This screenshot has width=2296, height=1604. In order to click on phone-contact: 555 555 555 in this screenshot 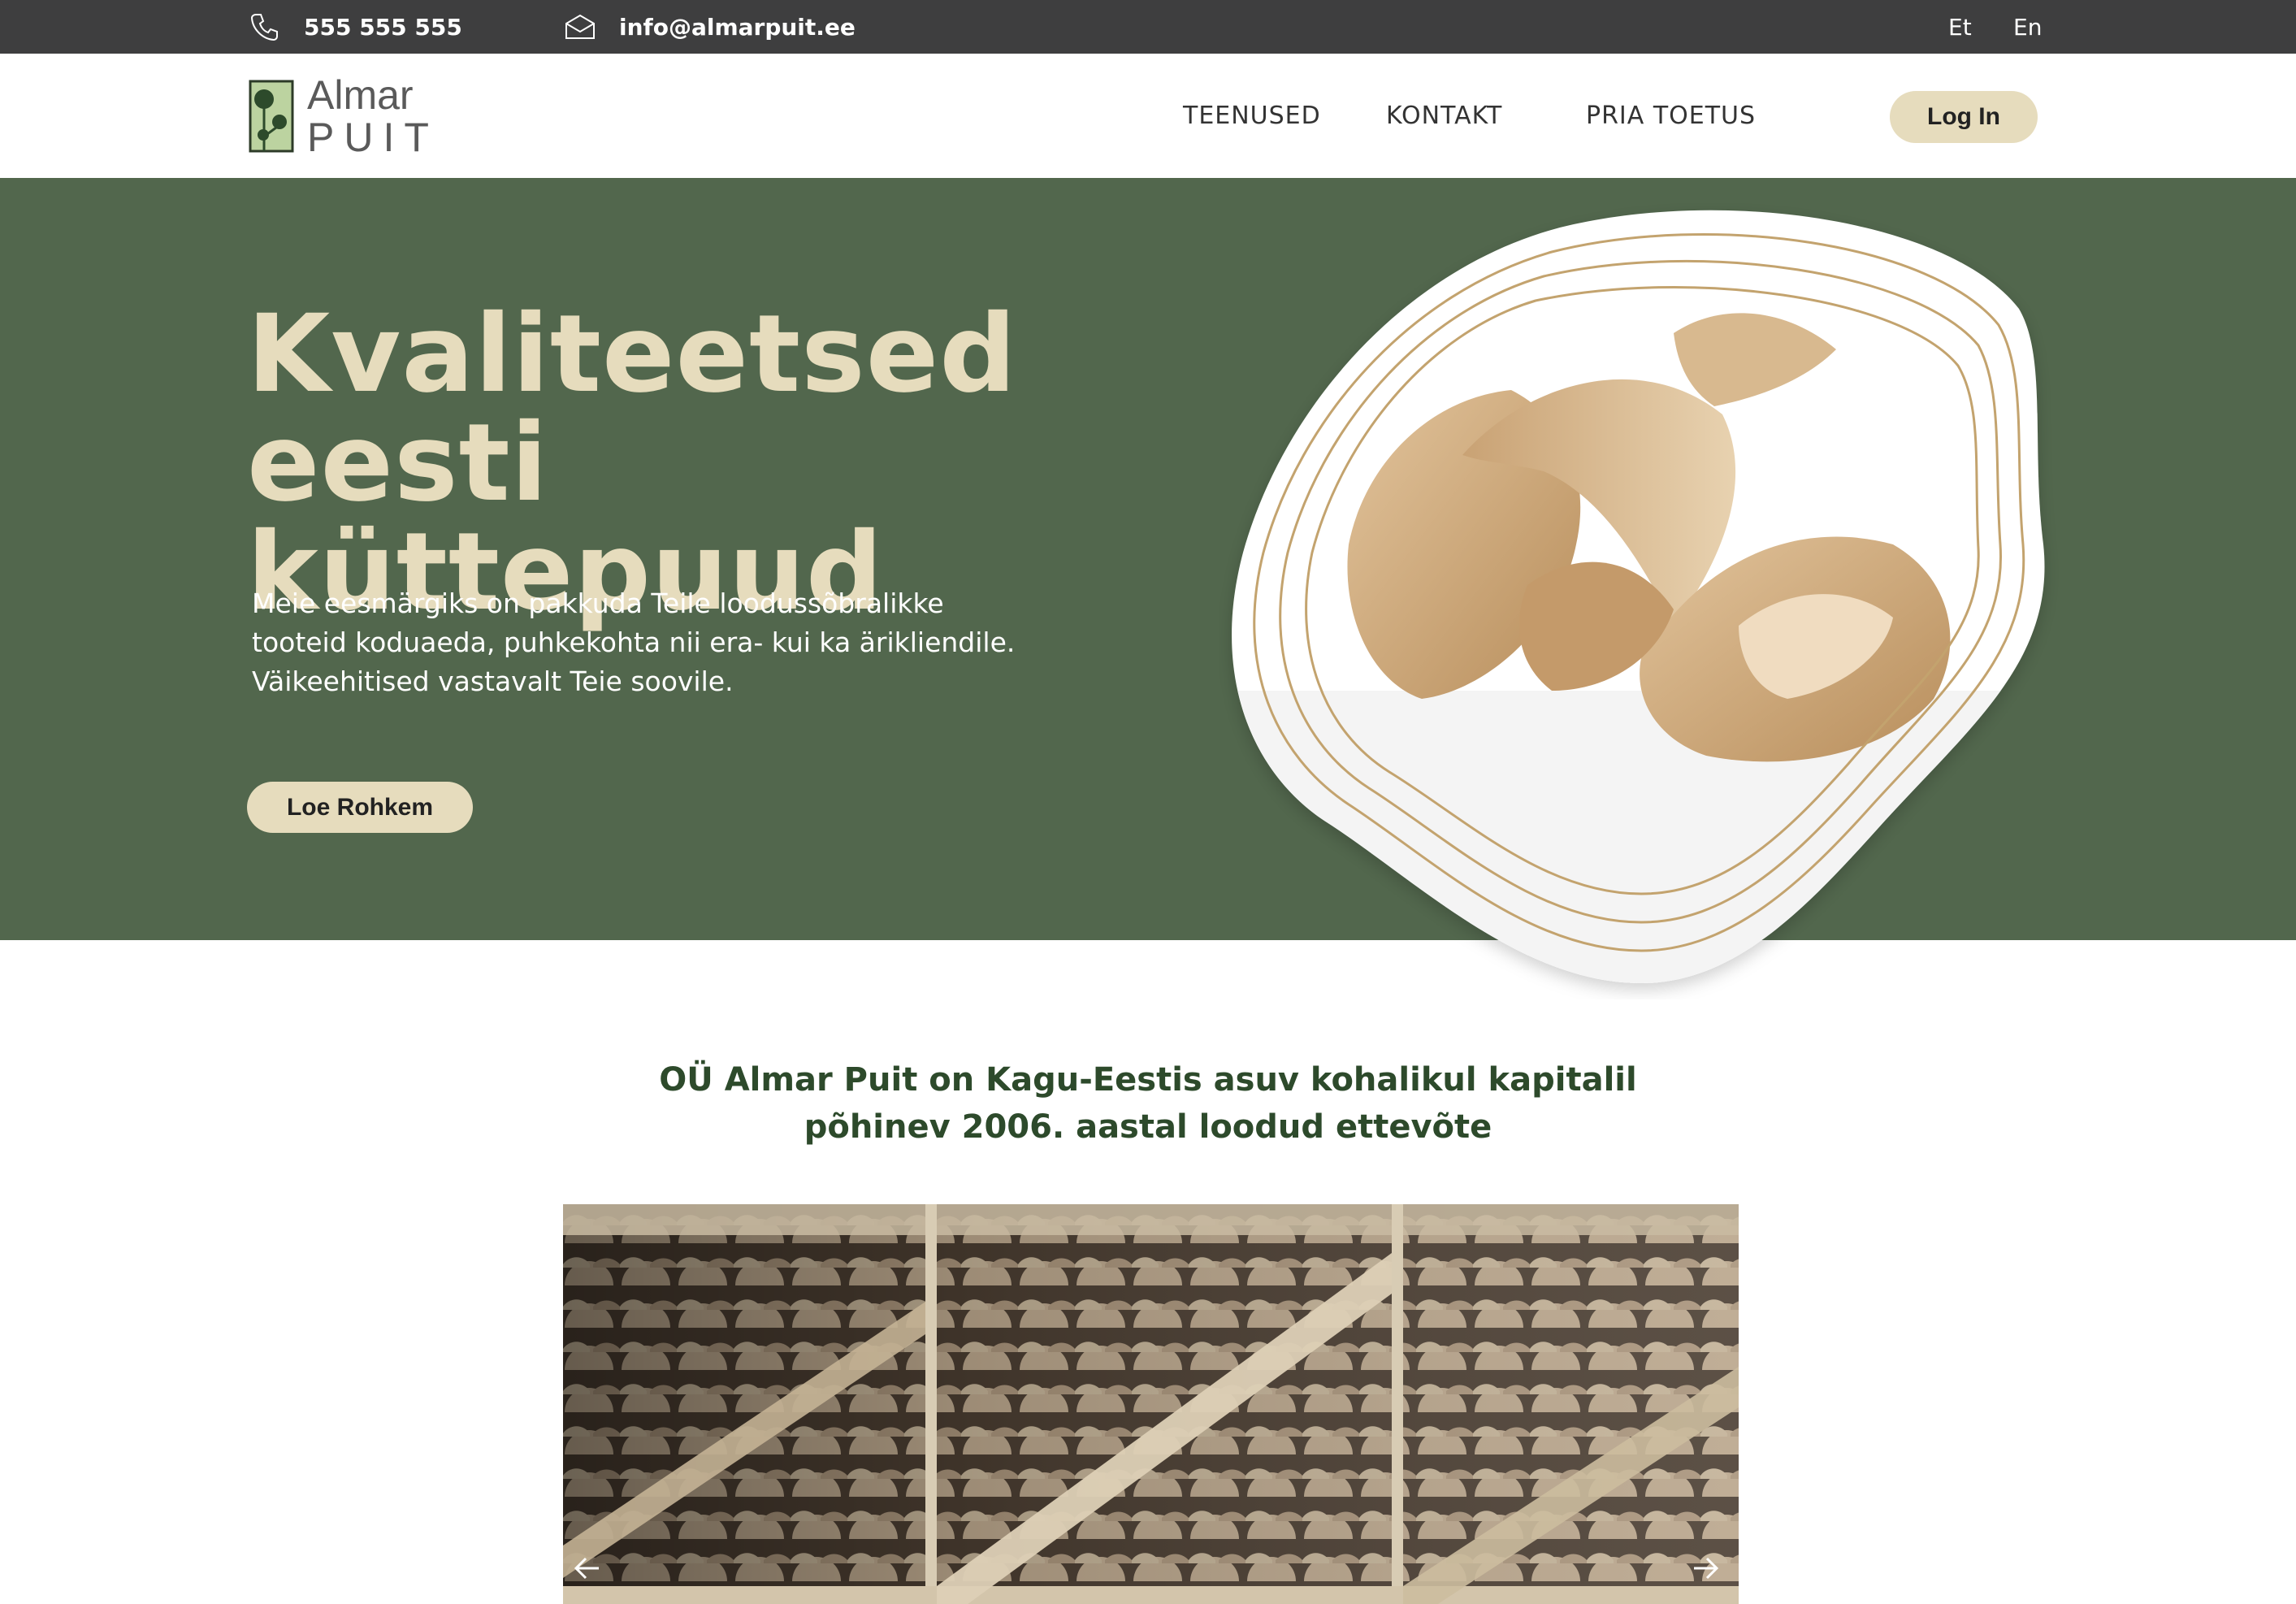, I will do `click(355, 27)`.